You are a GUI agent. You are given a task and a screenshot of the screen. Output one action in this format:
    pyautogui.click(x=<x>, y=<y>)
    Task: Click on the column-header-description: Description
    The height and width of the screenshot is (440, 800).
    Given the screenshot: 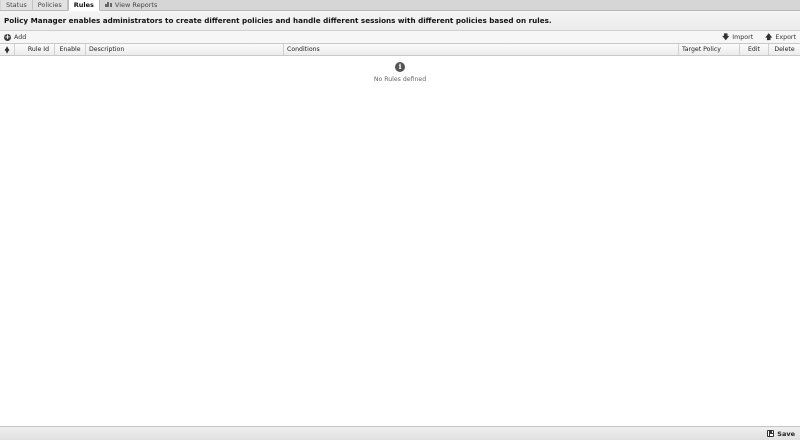 What is the action you would take?
    pyautogui.click(x=185, y=49)
    